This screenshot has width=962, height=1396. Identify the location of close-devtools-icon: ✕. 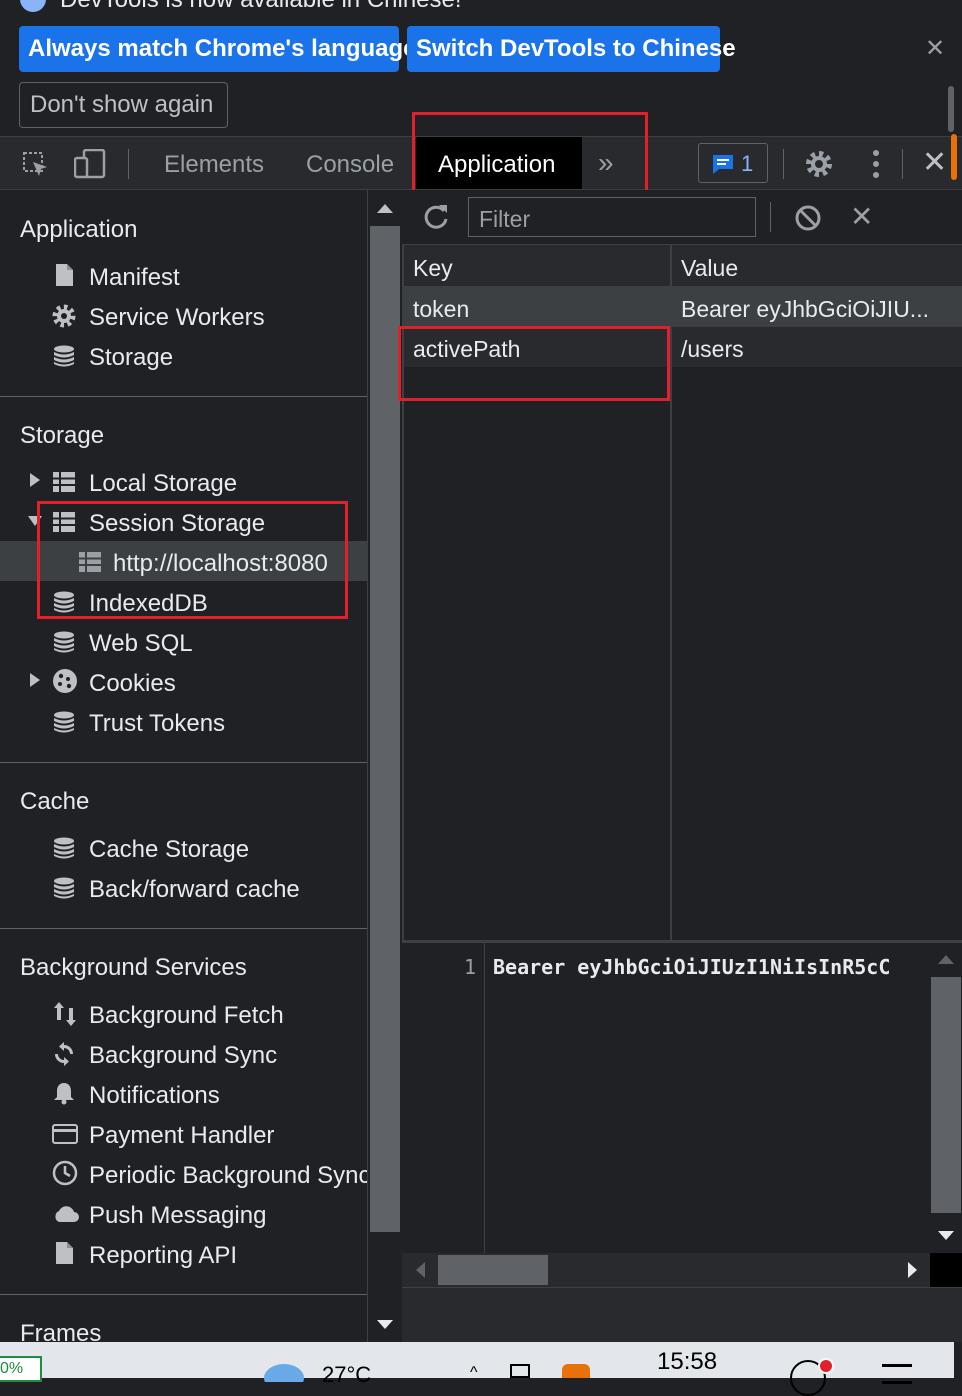
(934, 162).